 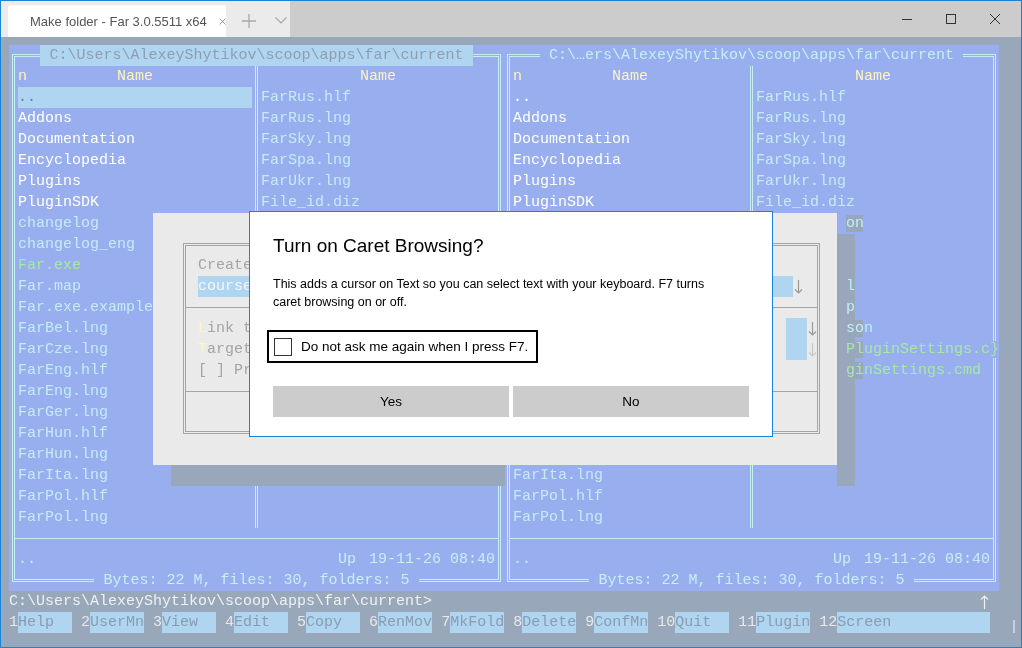 I want to click on key-number: 8, so click(x=518, y=623).